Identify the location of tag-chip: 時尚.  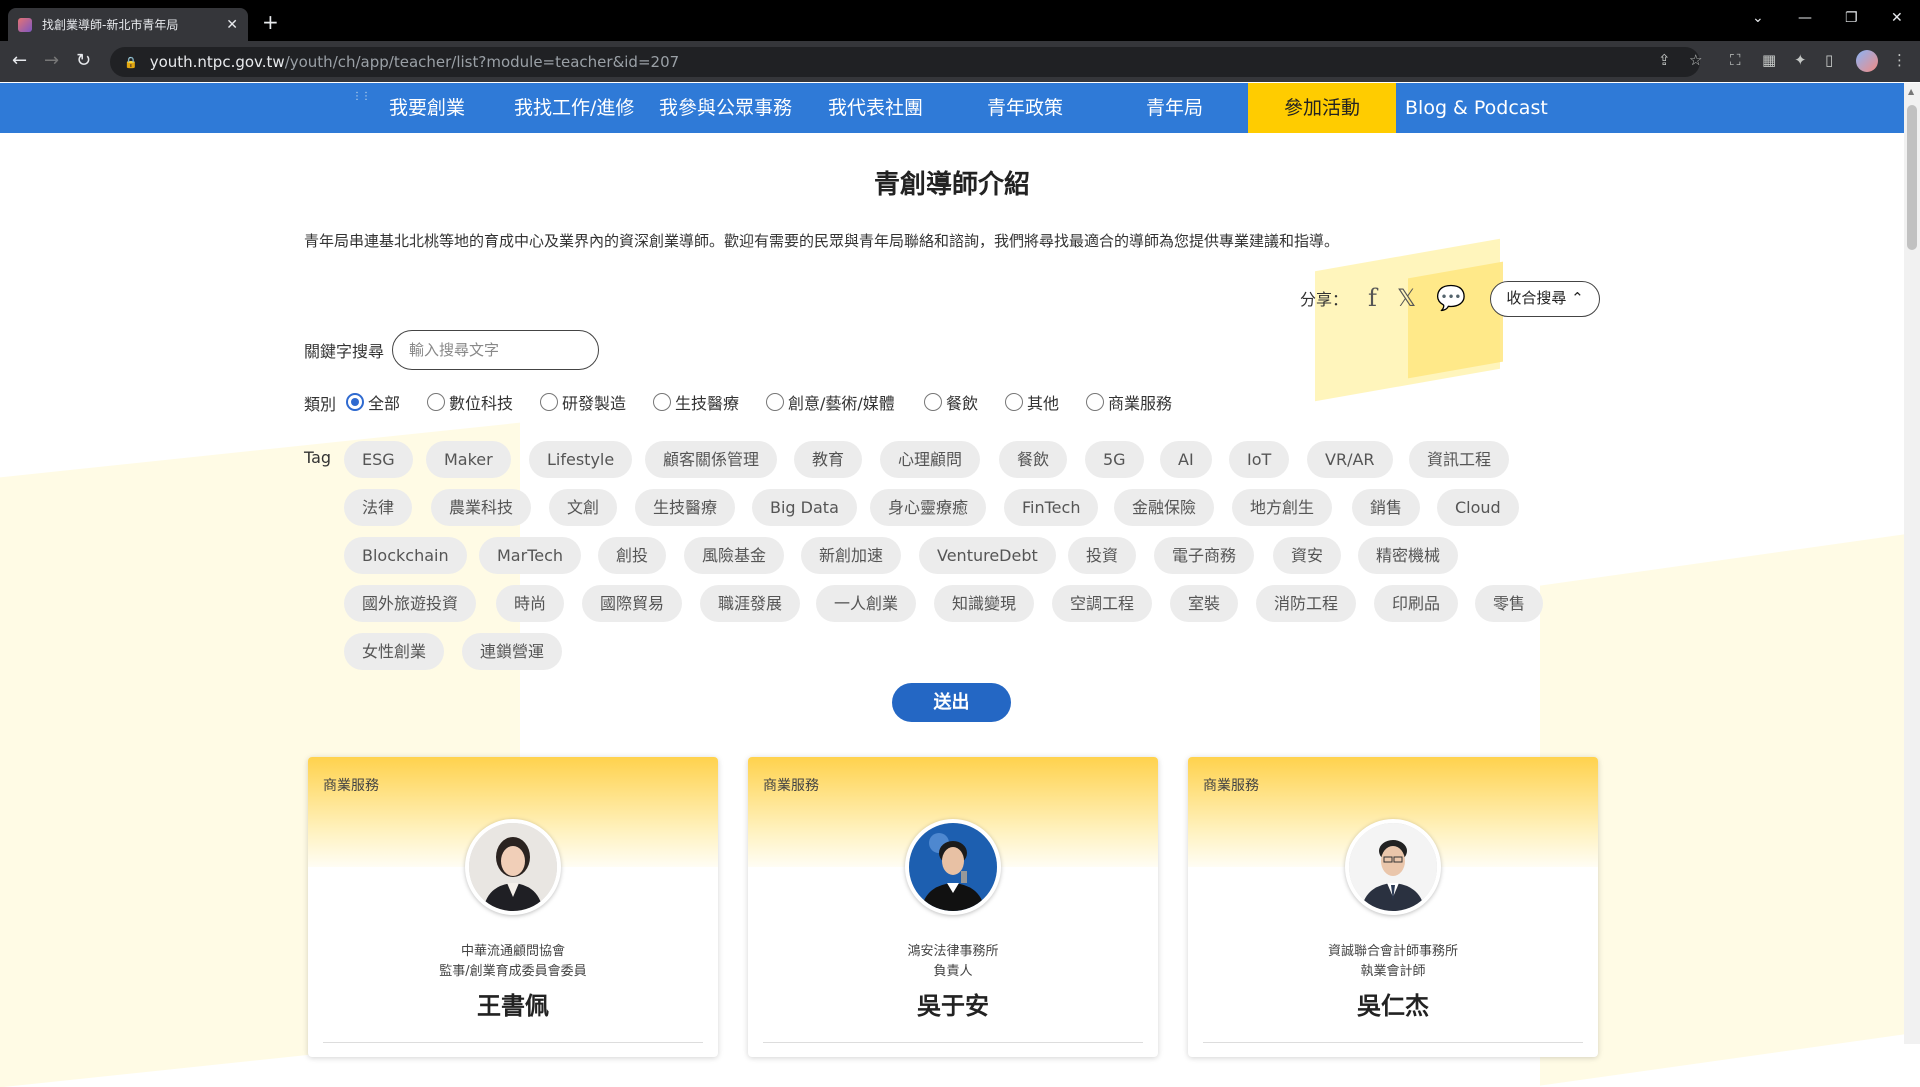
(530, 603).